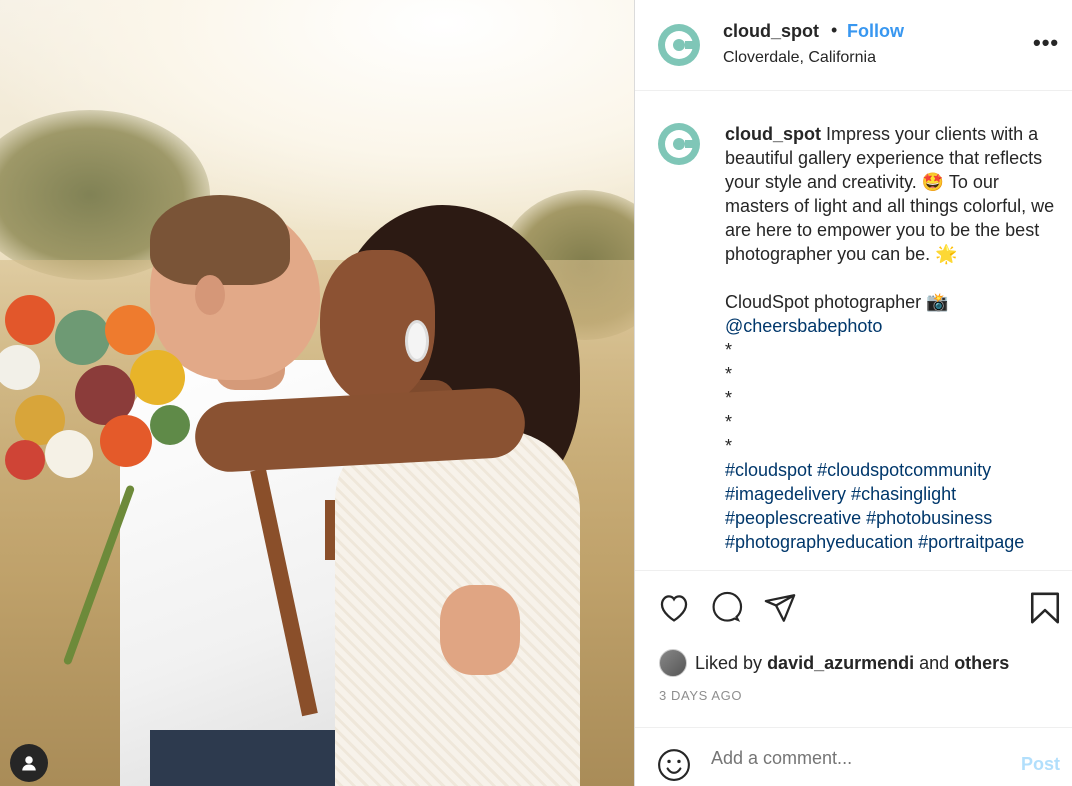 This screenshot has width=1072, height=786. What do you see at coordinates (700, 695) in the screenshot?
I see `post-timestamp: 3 DAYS AGO` at bounding box center [700, 695].